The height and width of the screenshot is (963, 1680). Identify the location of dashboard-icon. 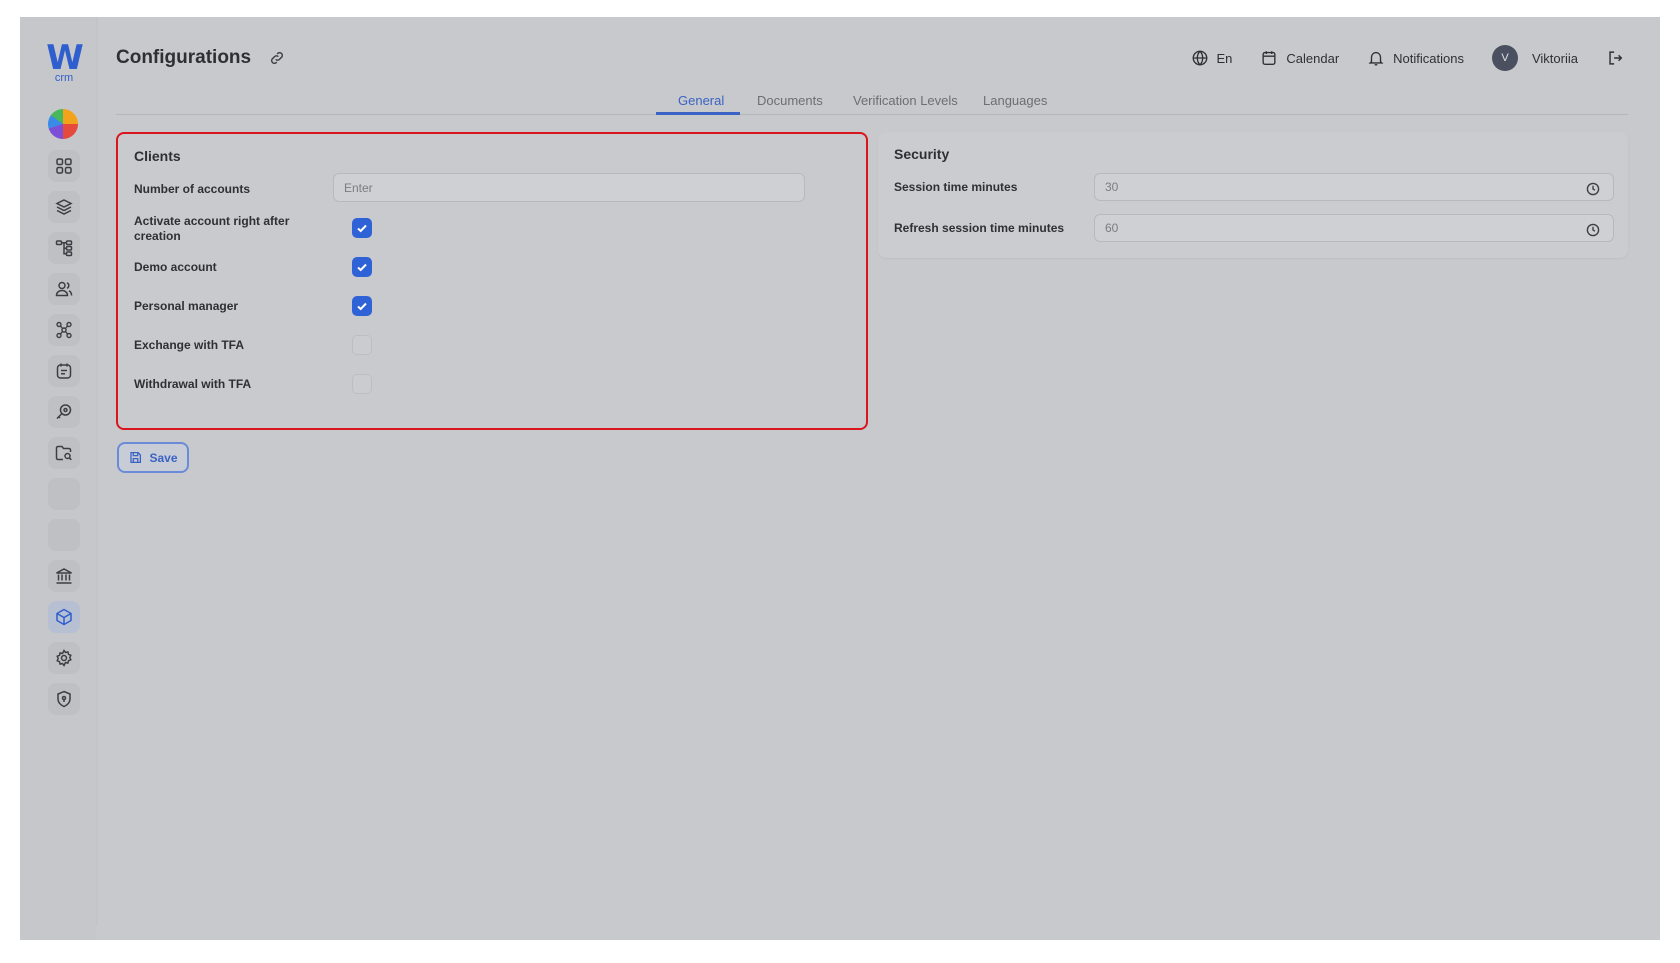
(64, 166).